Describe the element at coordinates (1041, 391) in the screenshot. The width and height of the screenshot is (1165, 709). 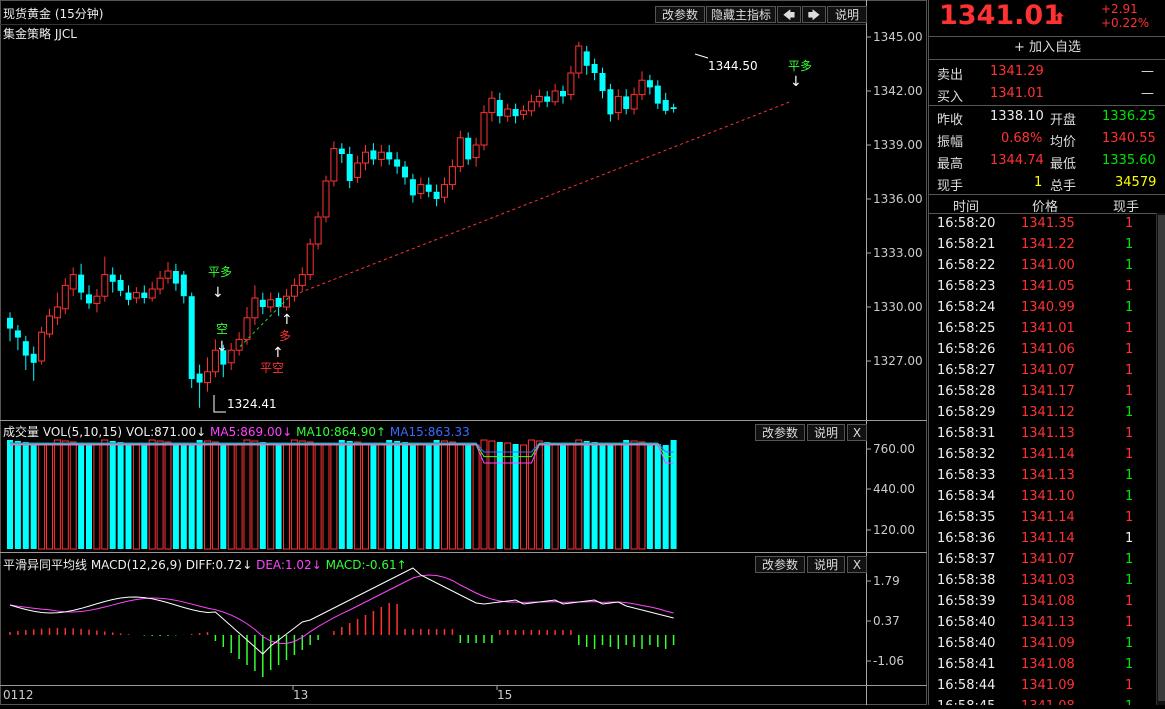
I see `tick-row: 16:58:28 1341.17 1` at that location.